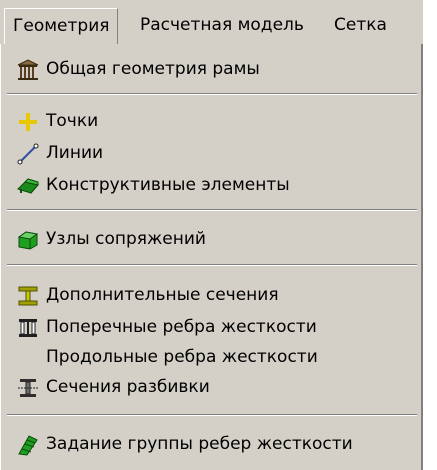 Image resolution: width=437 pixels, height=470 pixels. What do you see at coordinates (126, 239) in the screenshot?
I see `menu-item-label: Узлы сопряжений` at bounding box center [126, 239].